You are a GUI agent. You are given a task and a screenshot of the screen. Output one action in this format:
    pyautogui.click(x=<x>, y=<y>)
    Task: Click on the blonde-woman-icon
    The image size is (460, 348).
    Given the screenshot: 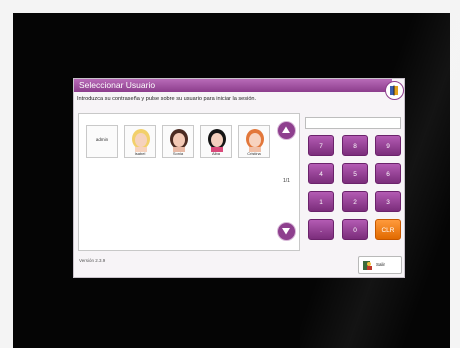 What is the action you would take?
    pyautogui.click(x=141, y=140)
    